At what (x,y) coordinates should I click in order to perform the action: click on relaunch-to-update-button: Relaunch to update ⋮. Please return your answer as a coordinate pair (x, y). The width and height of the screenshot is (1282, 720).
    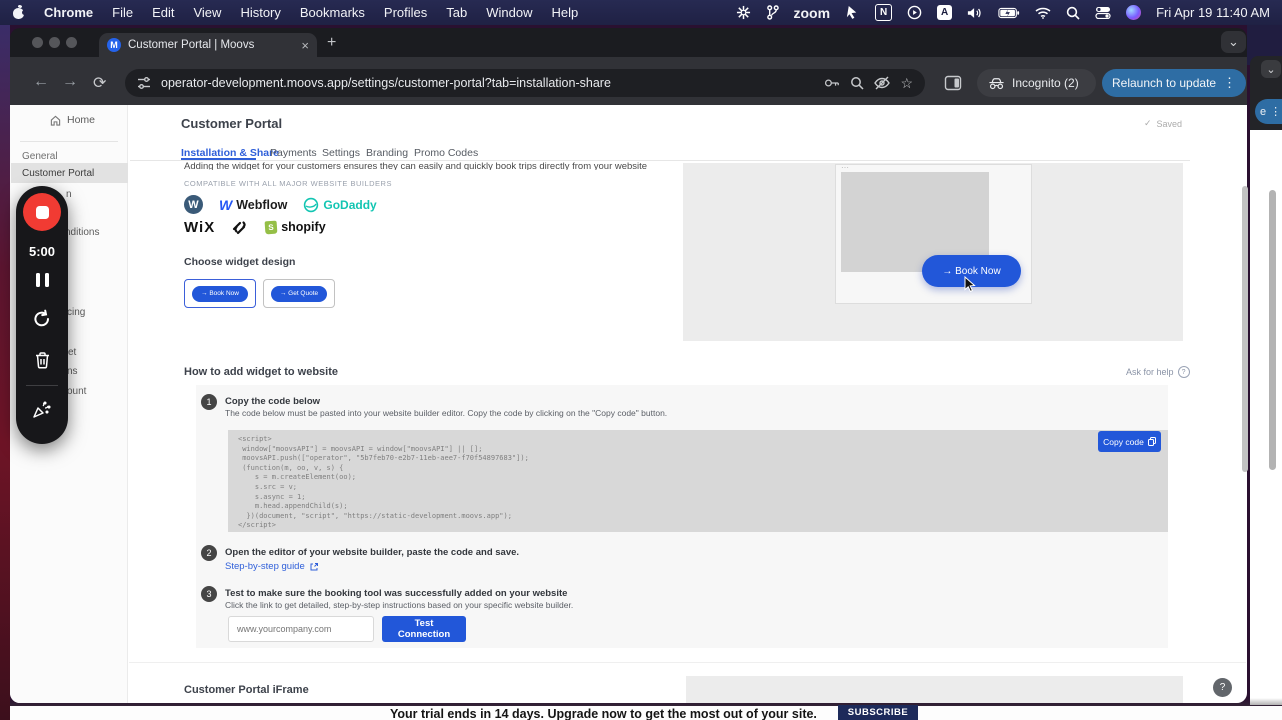
    Looking at the image, I should click on (1174, 83).